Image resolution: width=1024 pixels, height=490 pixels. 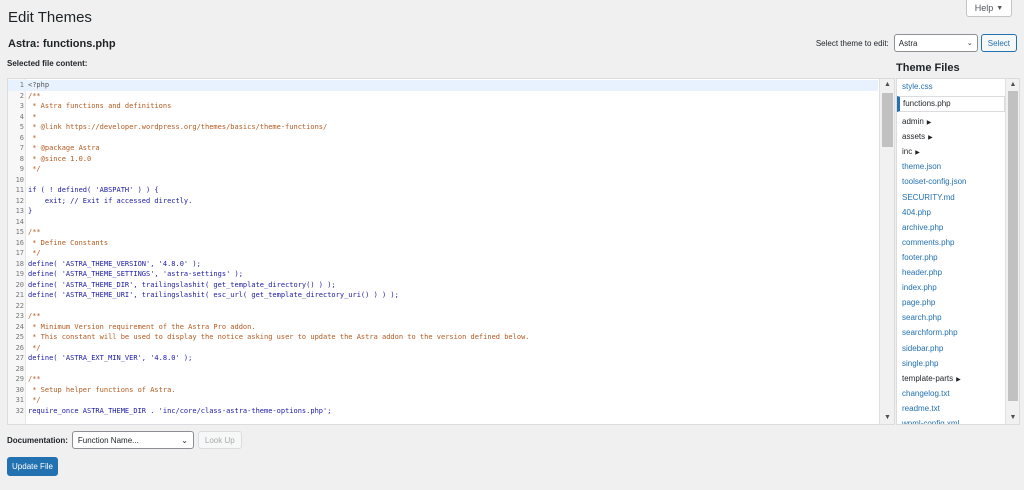 I want to click on line-number: 15, so click(x=19, y=232).